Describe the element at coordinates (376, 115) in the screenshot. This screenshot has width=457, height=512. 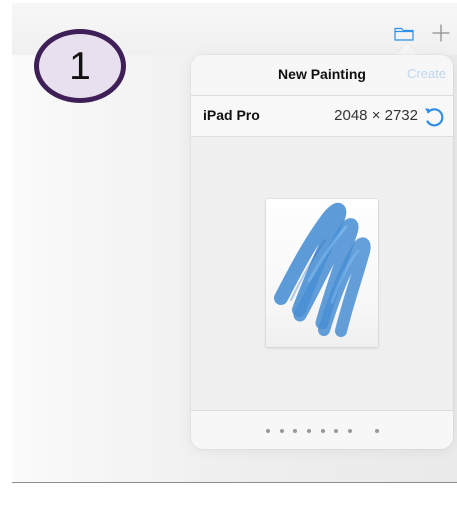
I see `canvas-dimensions: 2048 × 2732` at that location.